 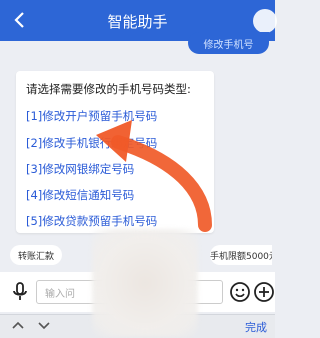 I want to click on plus-icon, so click(x=264, y=292).